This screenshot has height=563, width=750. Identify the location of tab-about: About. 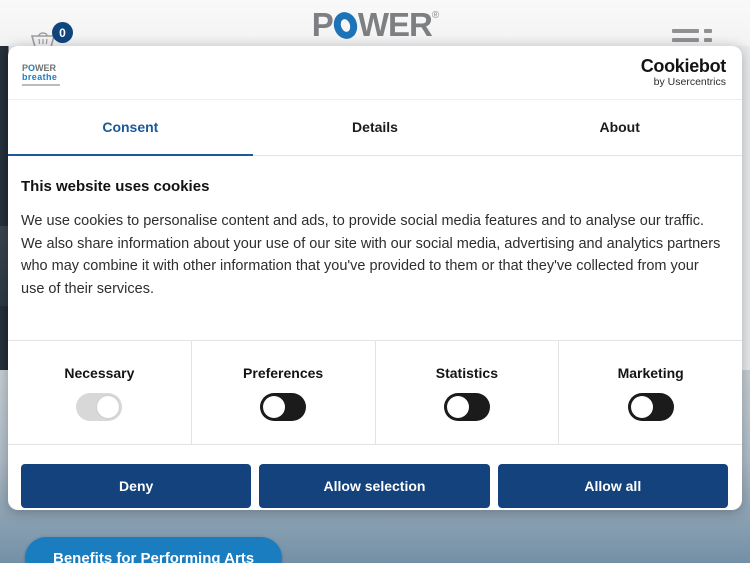
(619, 128).